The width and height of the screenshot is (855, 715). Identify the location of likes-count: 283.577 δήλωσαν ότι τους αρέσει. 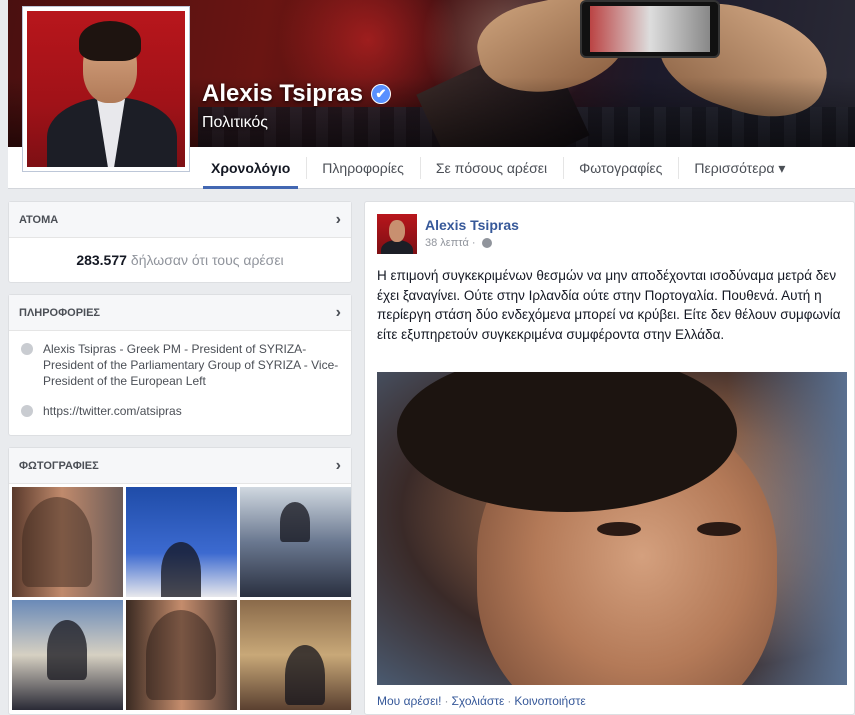
(180, 260).